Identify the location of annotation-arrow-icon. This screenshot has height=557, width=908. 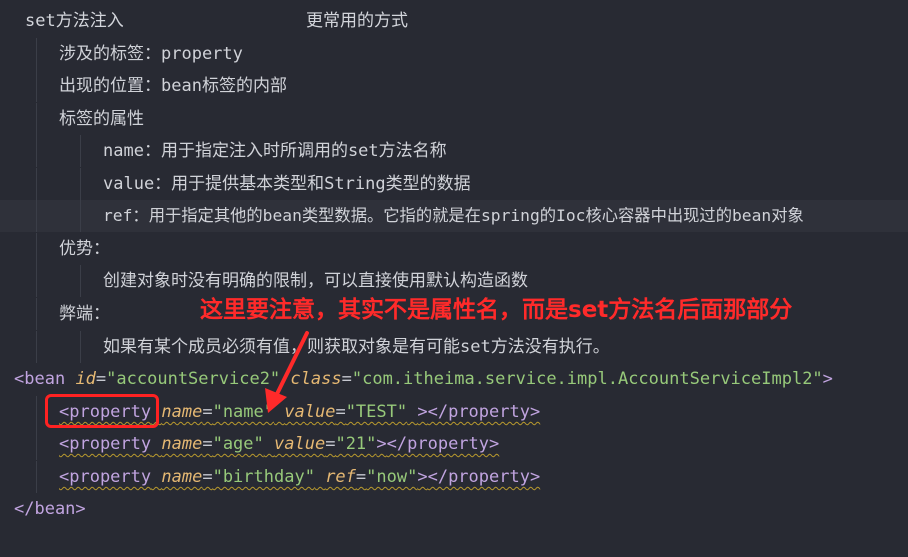
(287, 372).